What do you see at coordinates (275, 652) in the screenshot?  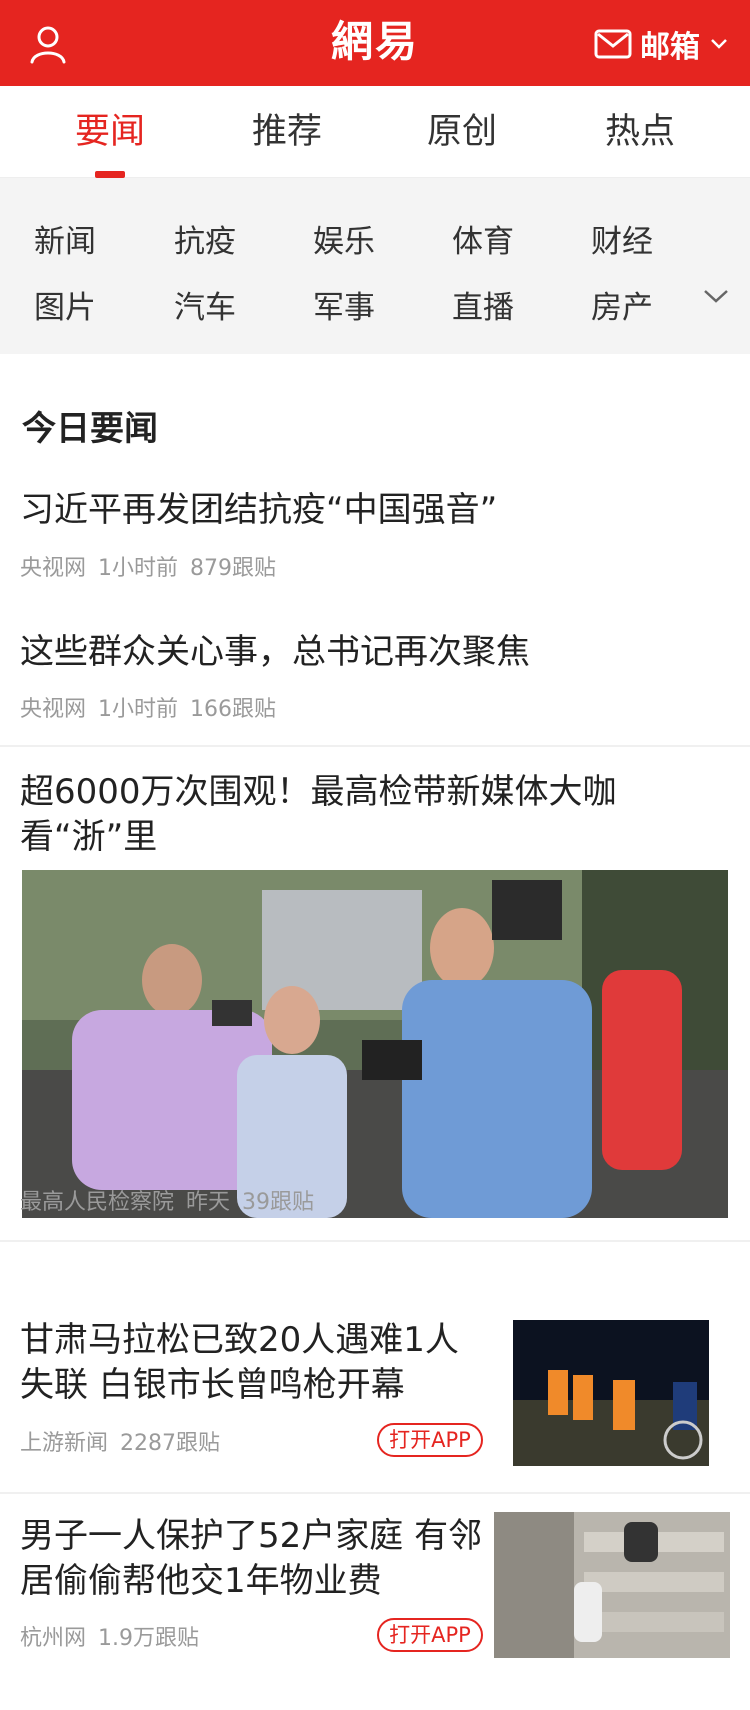 I see `news-title: 这些群众关心事，总书记再次聚焦` at bounding box center [275, 652].